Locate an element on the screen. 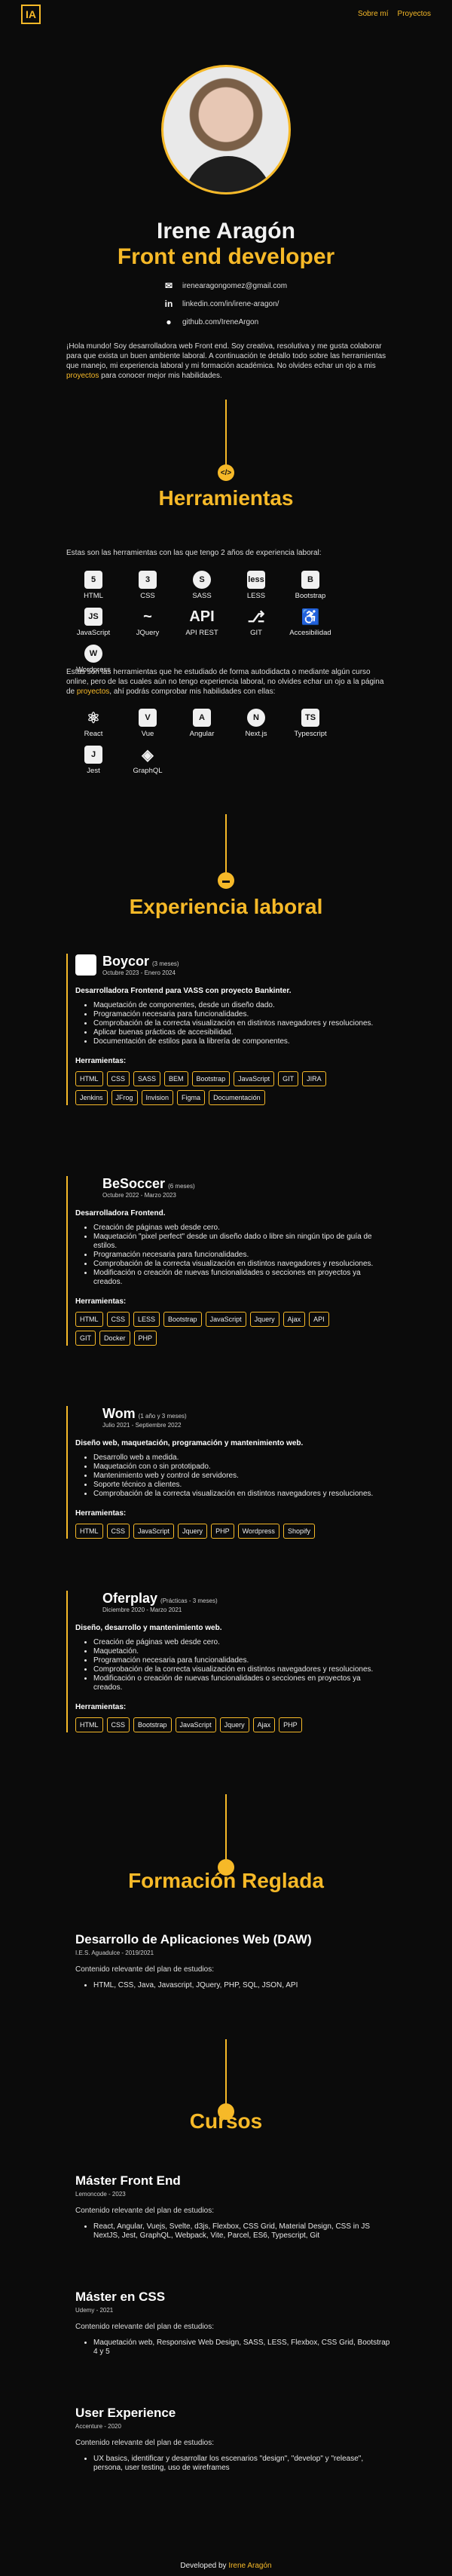  vue-icon: V is located at coordinates (148, 718).